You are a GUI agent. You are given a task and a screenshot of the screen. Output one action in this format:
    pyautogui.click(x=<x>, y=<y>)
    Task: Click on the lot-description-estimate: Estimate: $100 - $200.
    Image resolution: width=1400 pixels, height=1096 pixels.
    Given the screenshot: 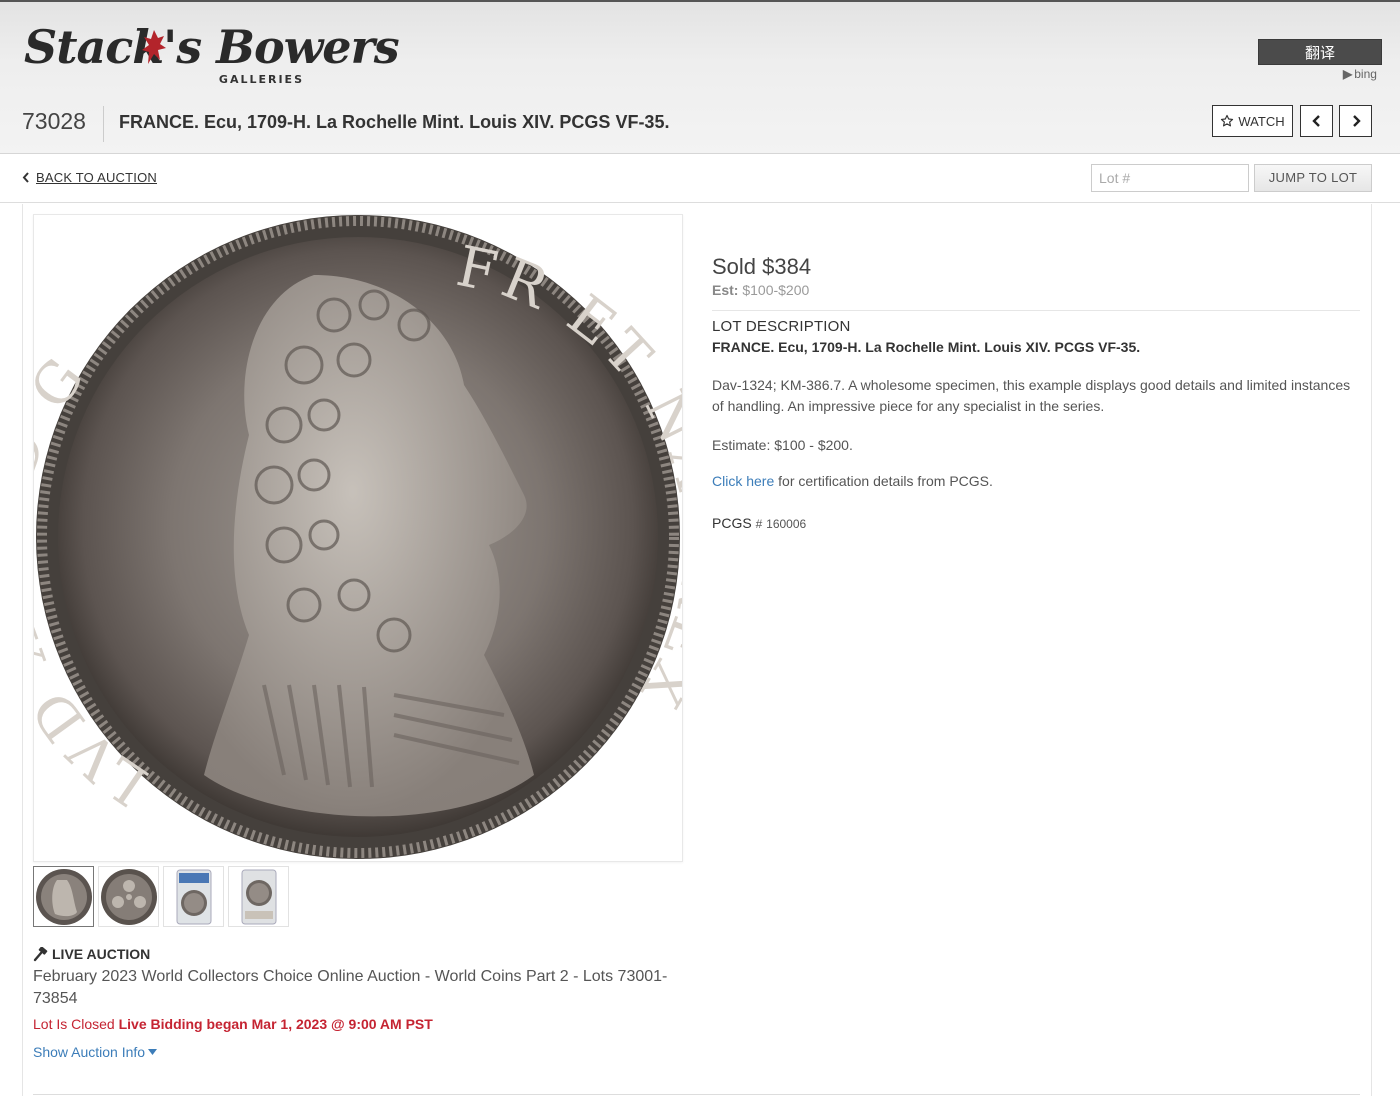 What is the action you would take?
    pyautogui.click(x=782, y=445)
    